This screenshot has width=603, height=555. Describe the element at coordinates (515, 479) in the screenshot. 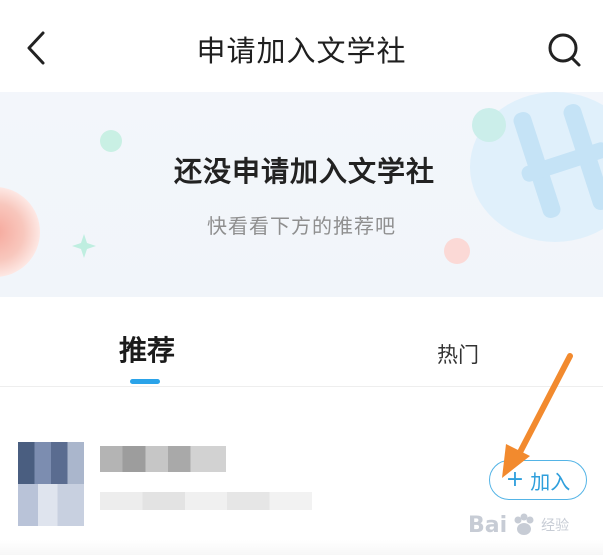

I see `plus-icon: +` at that location.